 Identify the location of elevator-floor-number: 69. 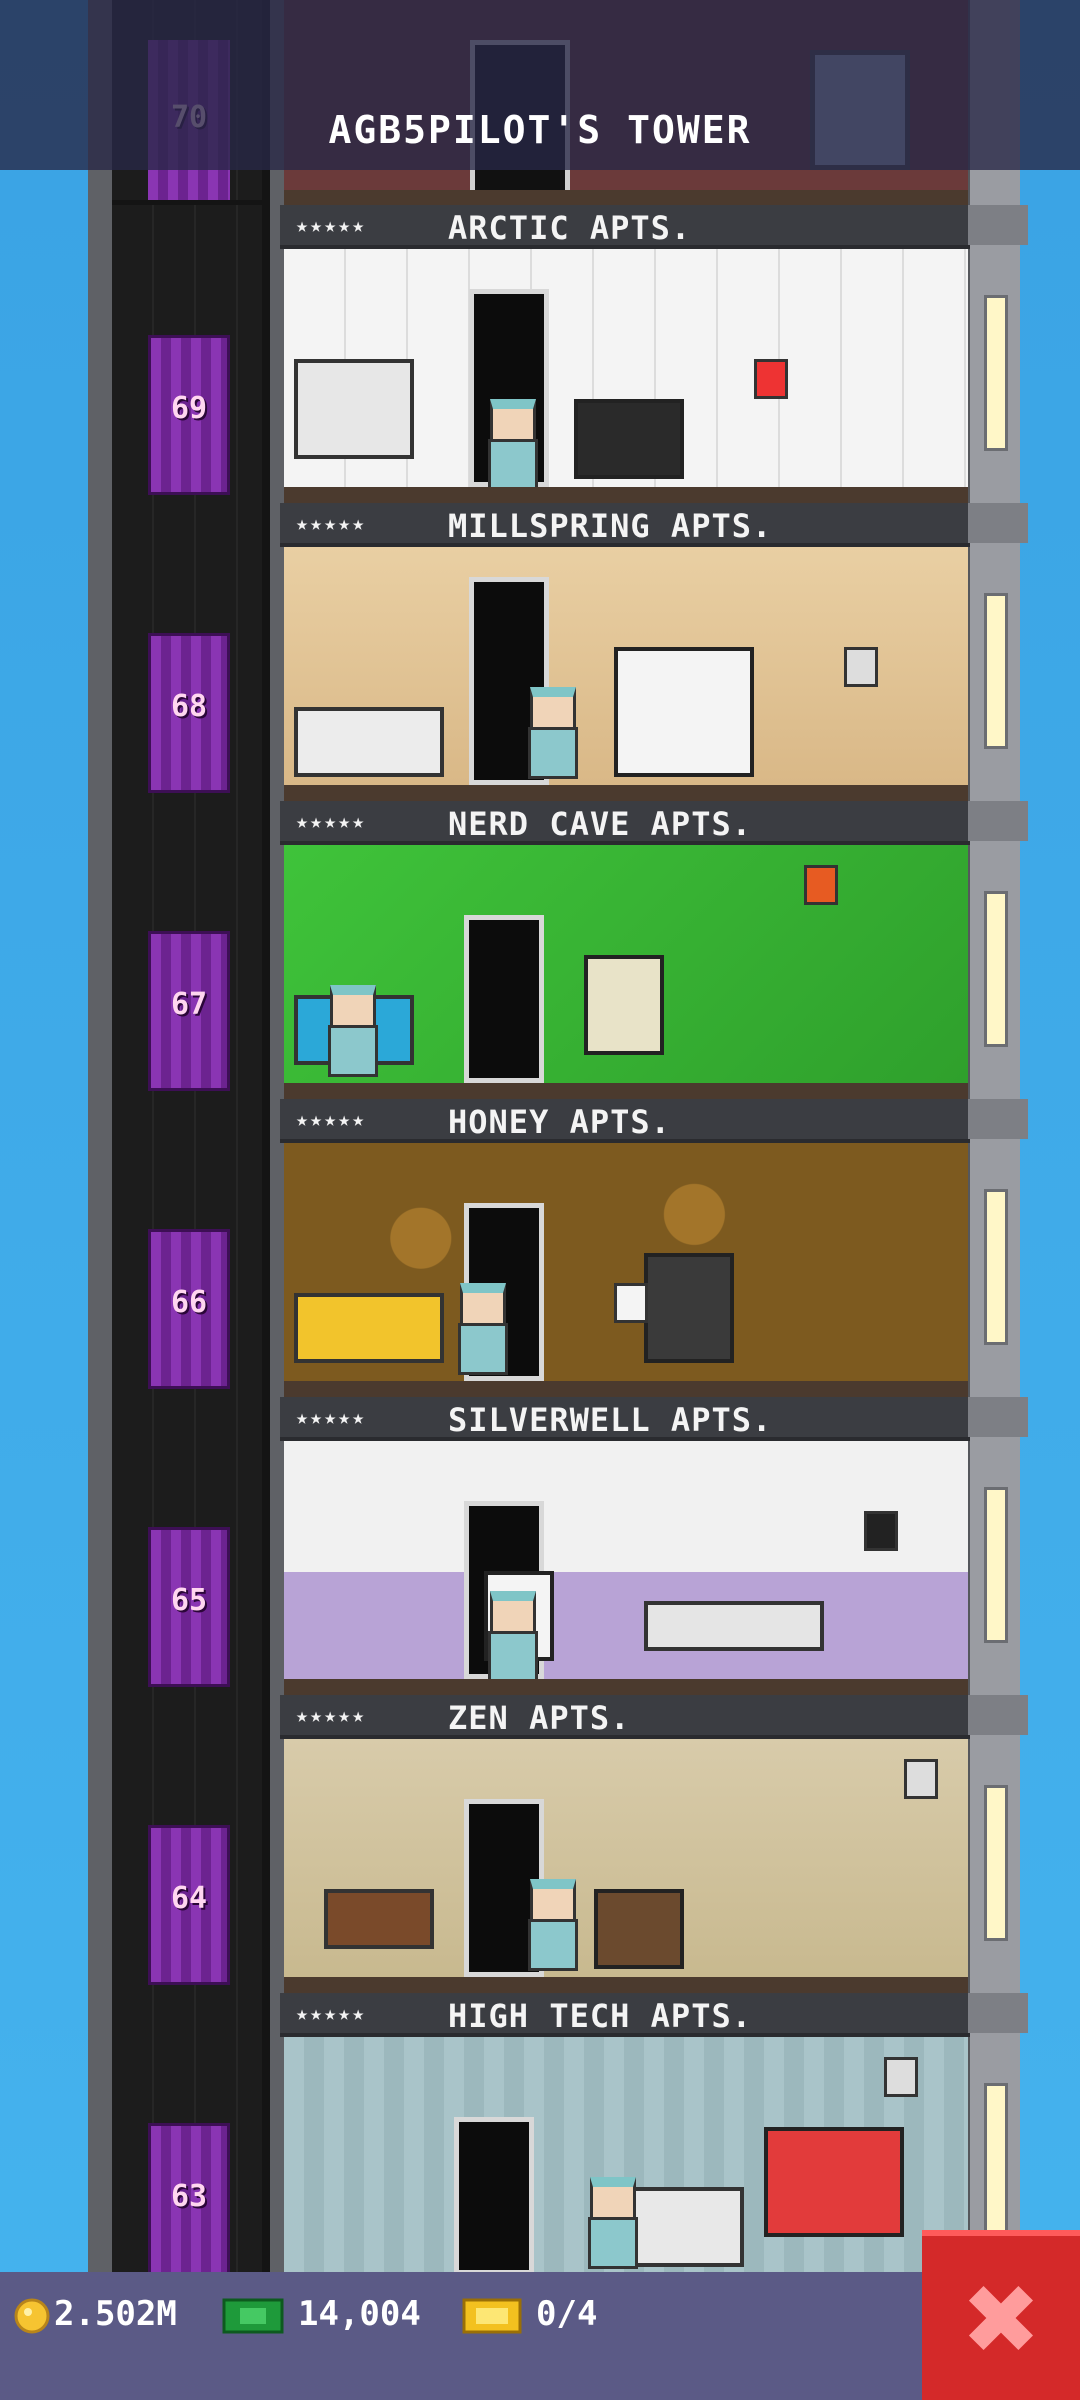
(189, 408).